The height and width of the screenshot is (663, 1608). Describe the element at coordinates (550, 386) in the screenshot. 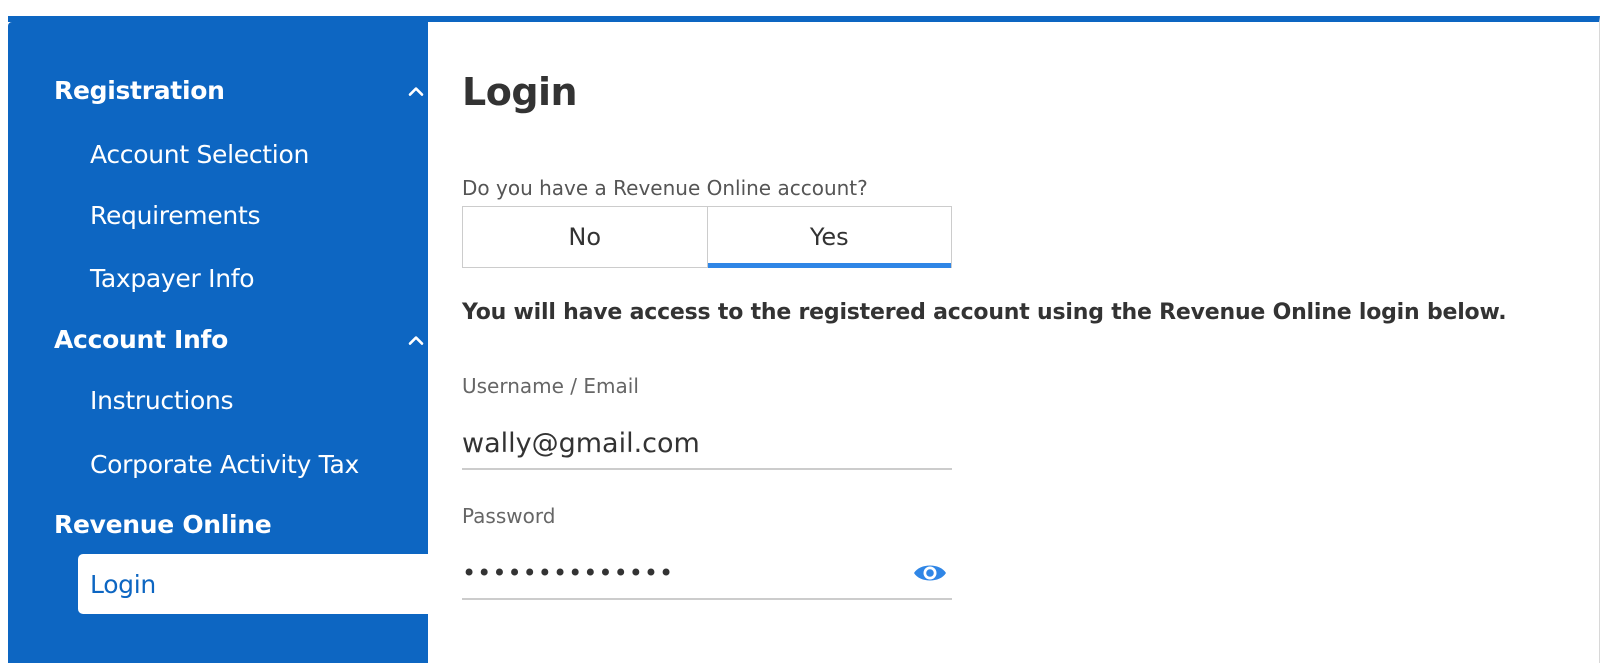

I see `username-label: Username / Email` at that location.